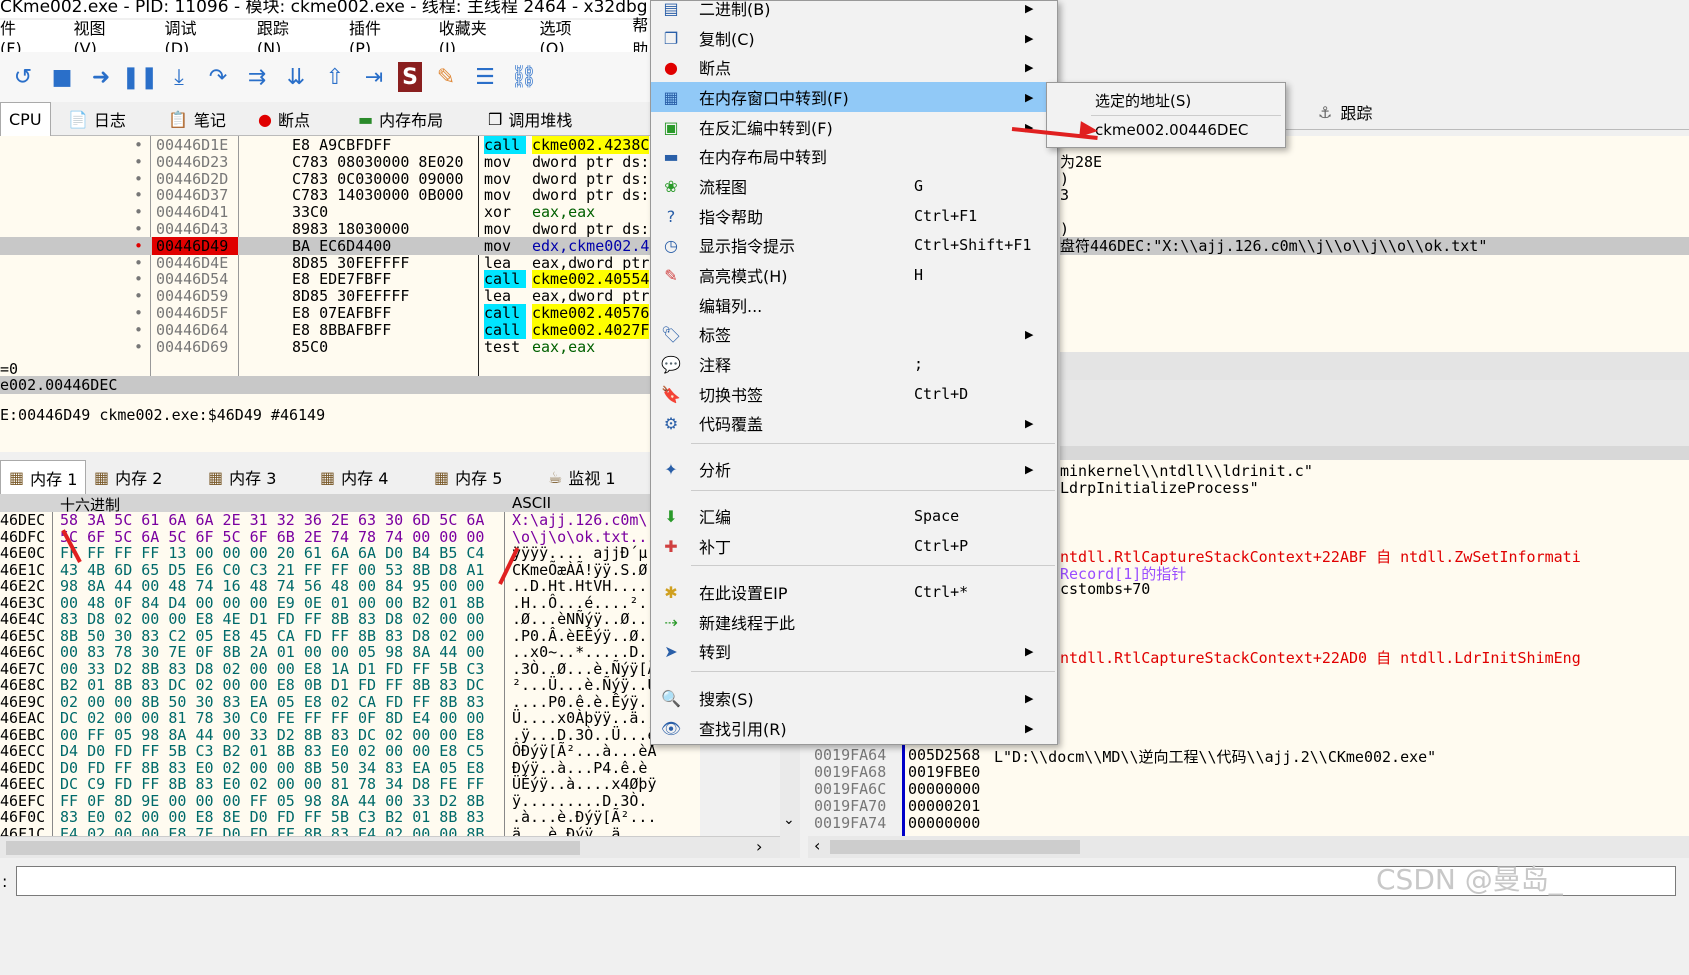  What do you see at coordinates (1469, 879) in the screenshot?
I see `watermark: CSDN @曼岛_` at bounding box center [1469, 879].